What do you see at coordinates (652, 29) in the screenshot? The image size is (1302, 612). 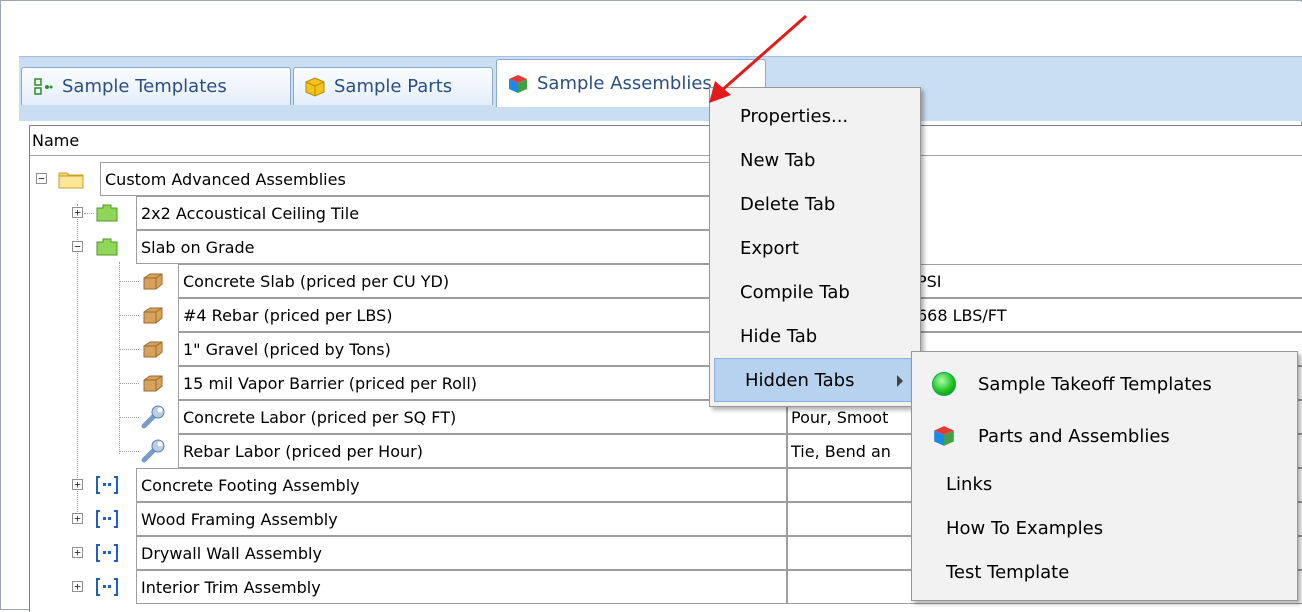 I see `toolbar-area` at bounding box center [652, 29].